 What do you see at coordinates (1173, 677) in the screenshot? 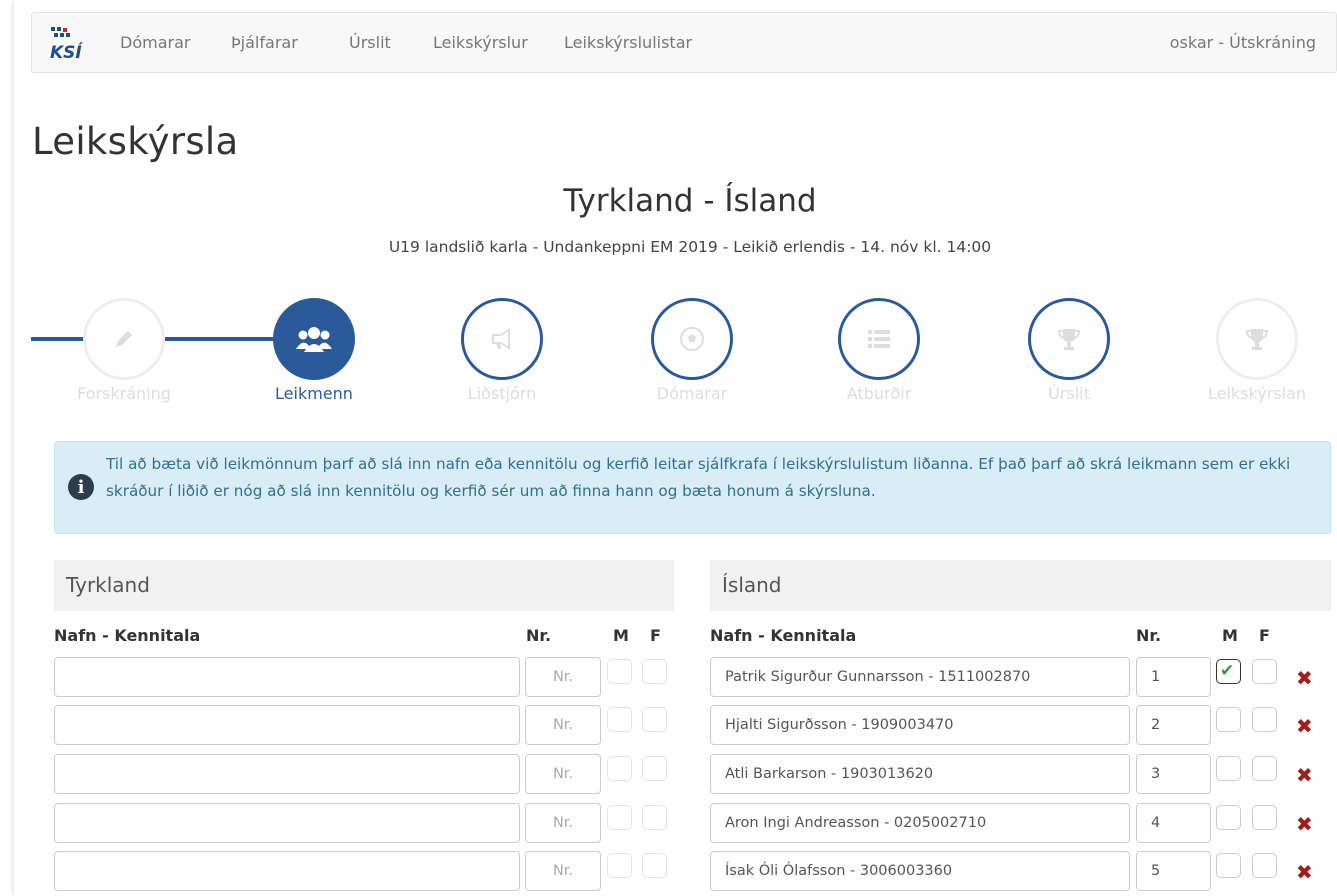
I see `away-player-nr-input: 1` at bounding box center [1173, 677].